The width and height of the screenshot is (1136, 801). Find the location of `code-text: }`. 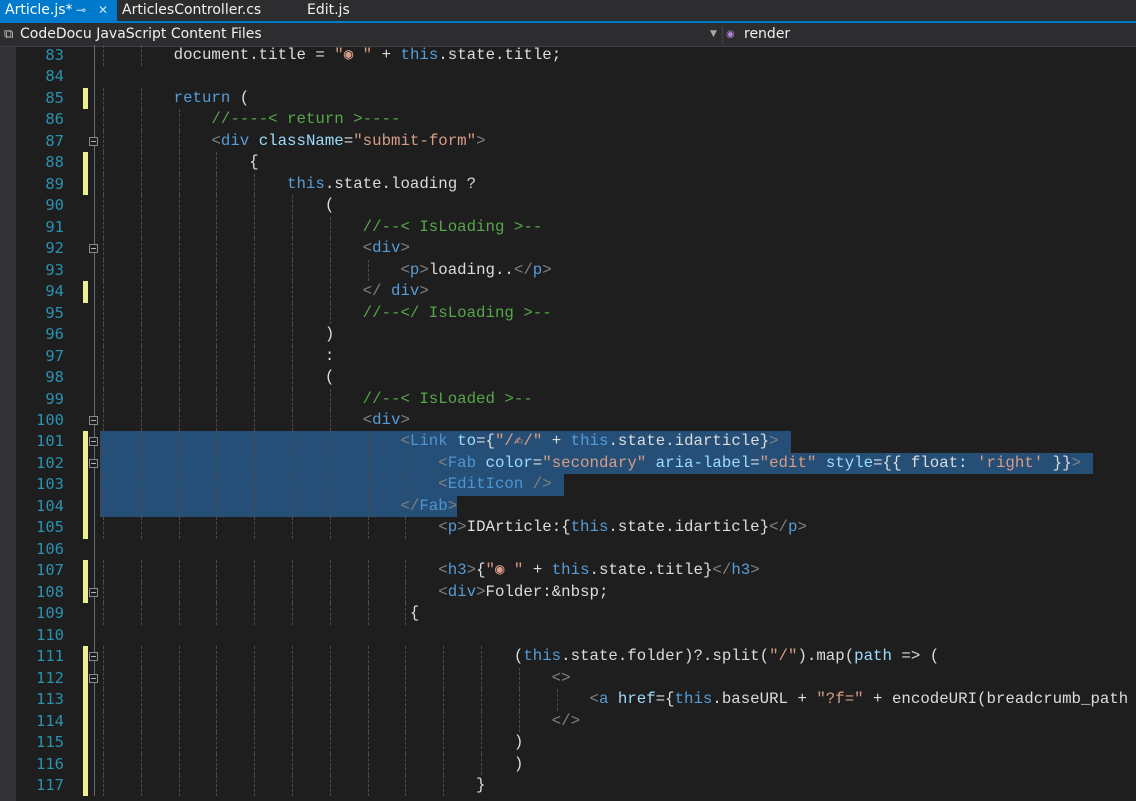

code-text: } is located at coordinates (292, 785).